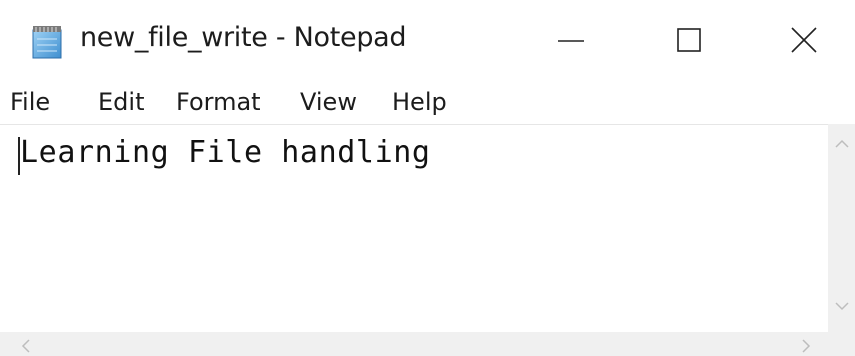 This screenshot has width=855, height=356. What do you see at coordinates (806, 346) in the screenshot?
I see `chevron-right-icon` at bounding box center [806, 346].